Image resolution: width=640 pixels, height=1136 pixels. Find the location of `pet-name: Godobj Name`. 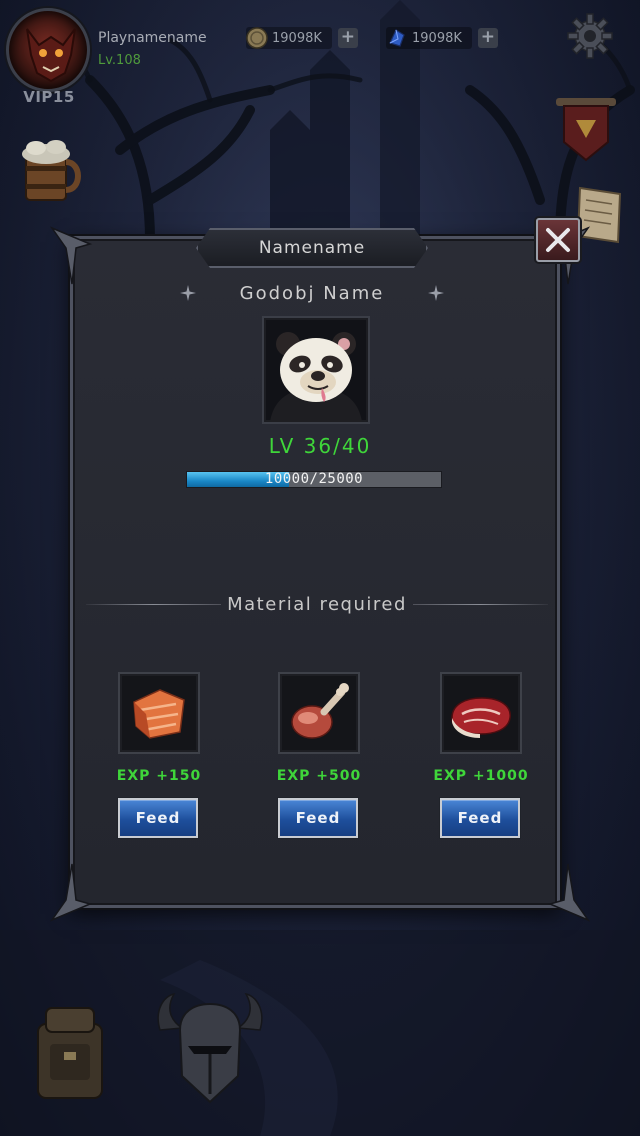

pet-name: Godobj Name is located at coordinates (312, 293).